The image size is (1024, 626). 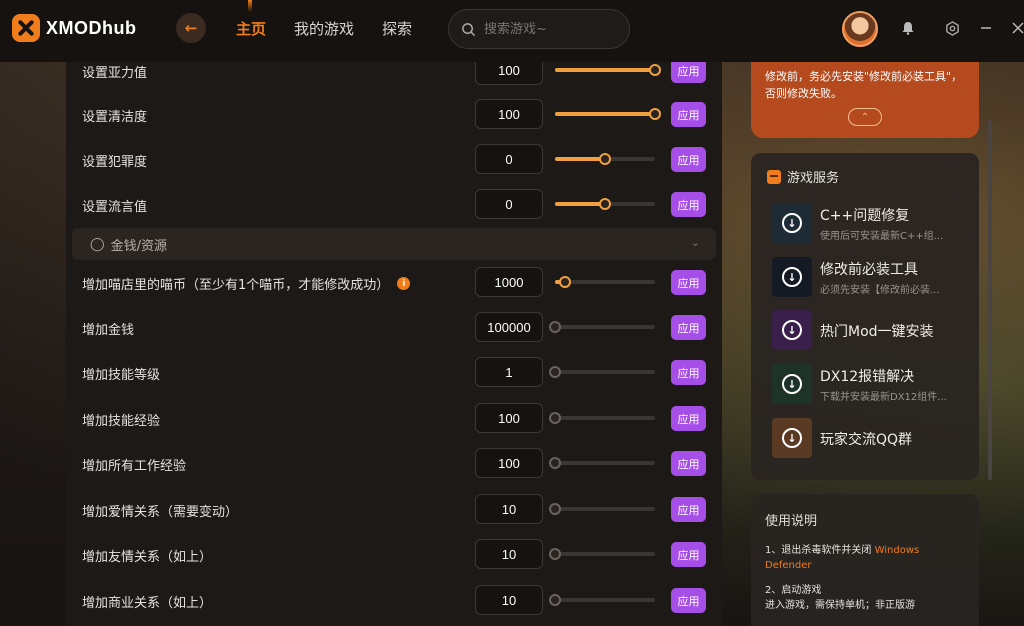 I want to click on cheat-label-text: 增加技能经验, so click(x=121, y=421).